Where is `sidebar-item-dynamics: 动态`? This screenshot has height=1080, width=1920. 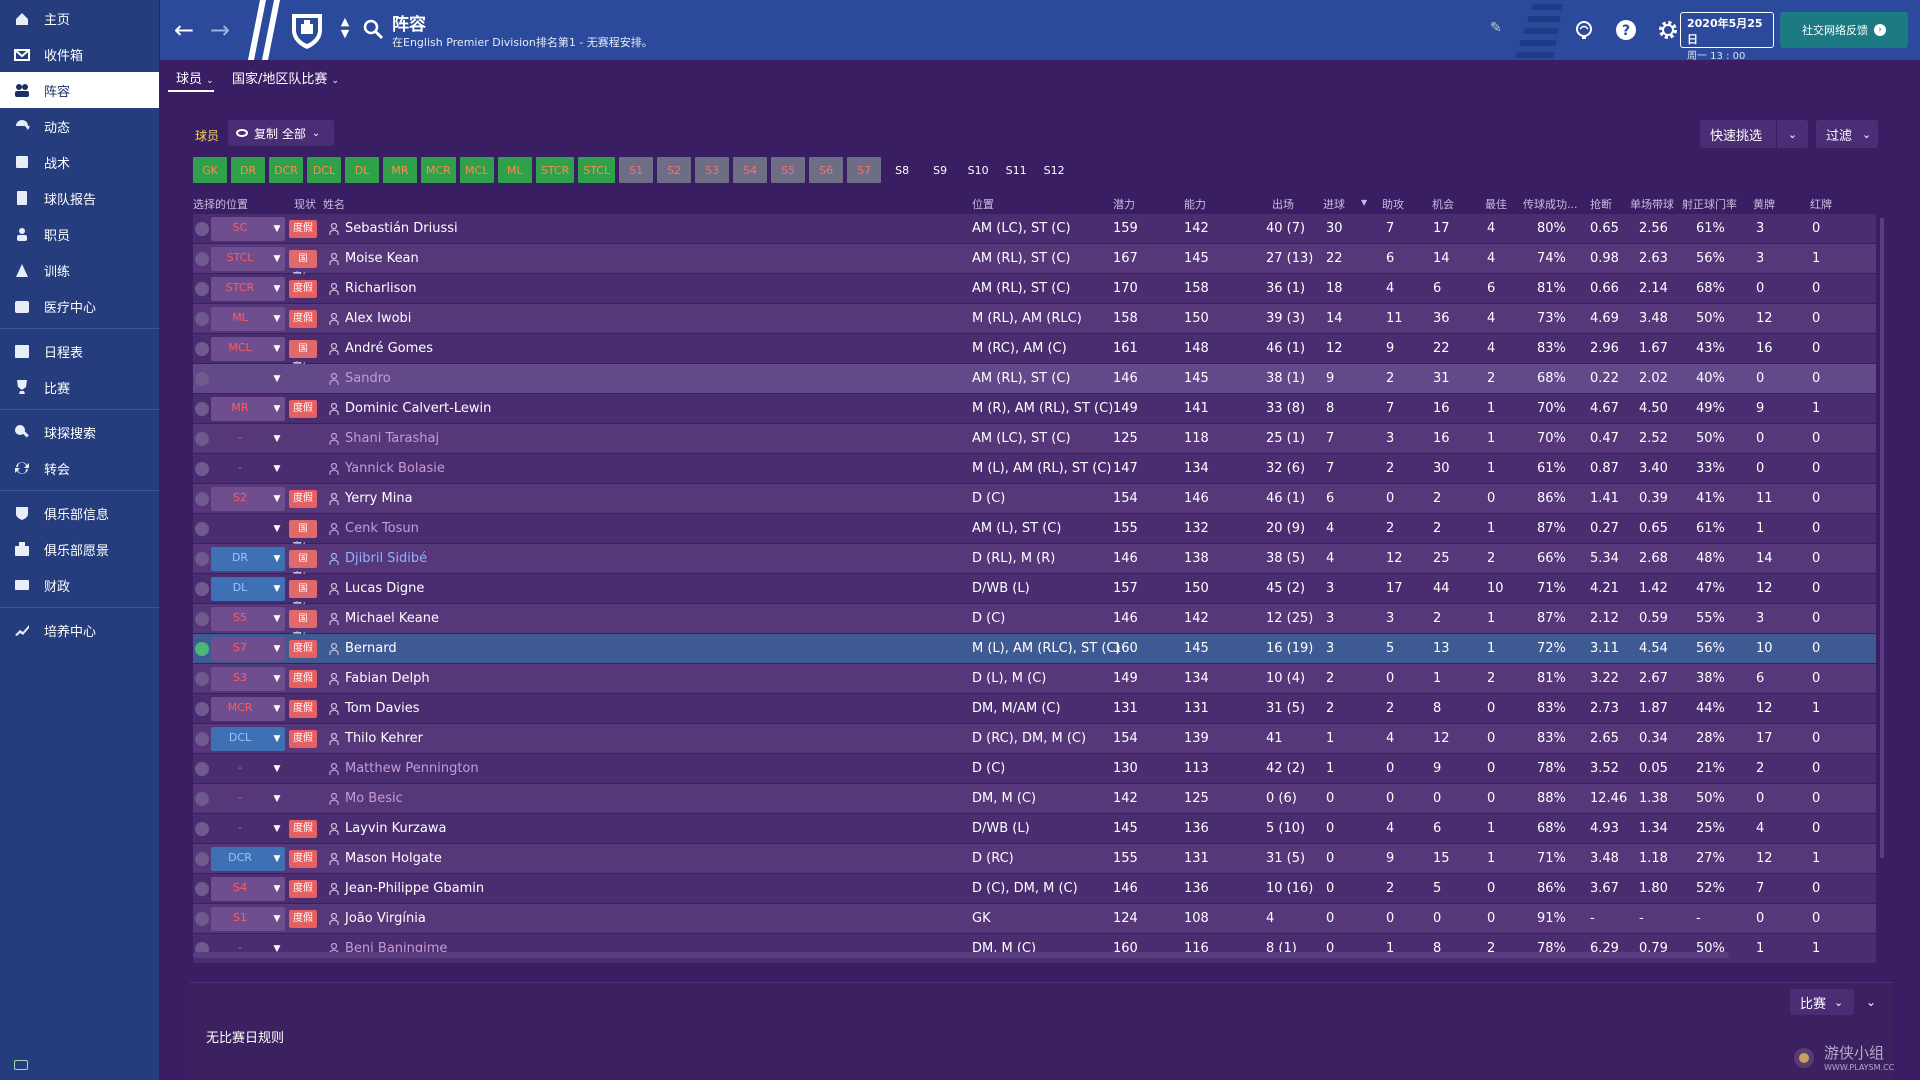
sidebar-item-dynamics: 动态 is located at coordinates (79, 126).